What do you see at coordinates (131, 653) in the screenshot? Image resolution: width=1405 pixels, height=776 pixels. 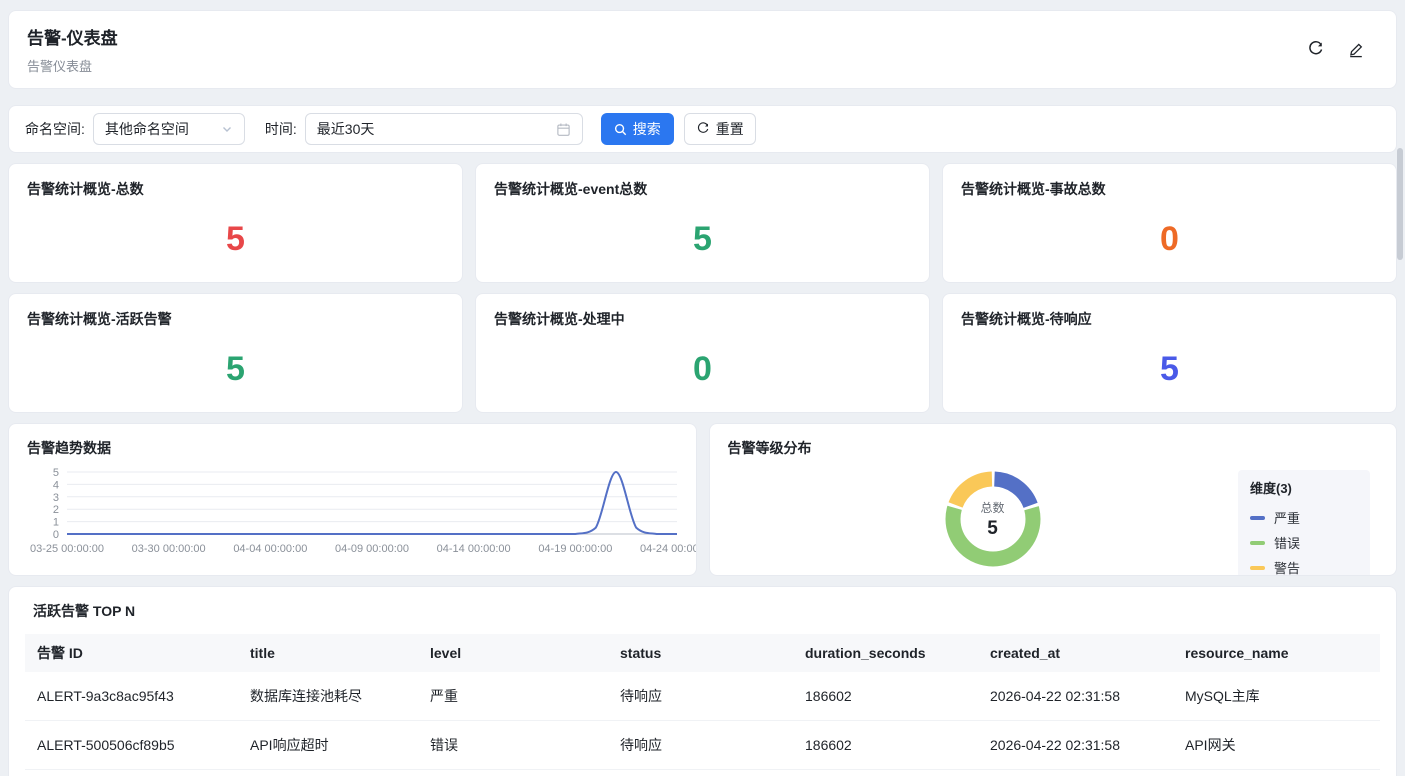 I see `column-header-alert-id: 告警 ID` at bounding box center [131, 653].